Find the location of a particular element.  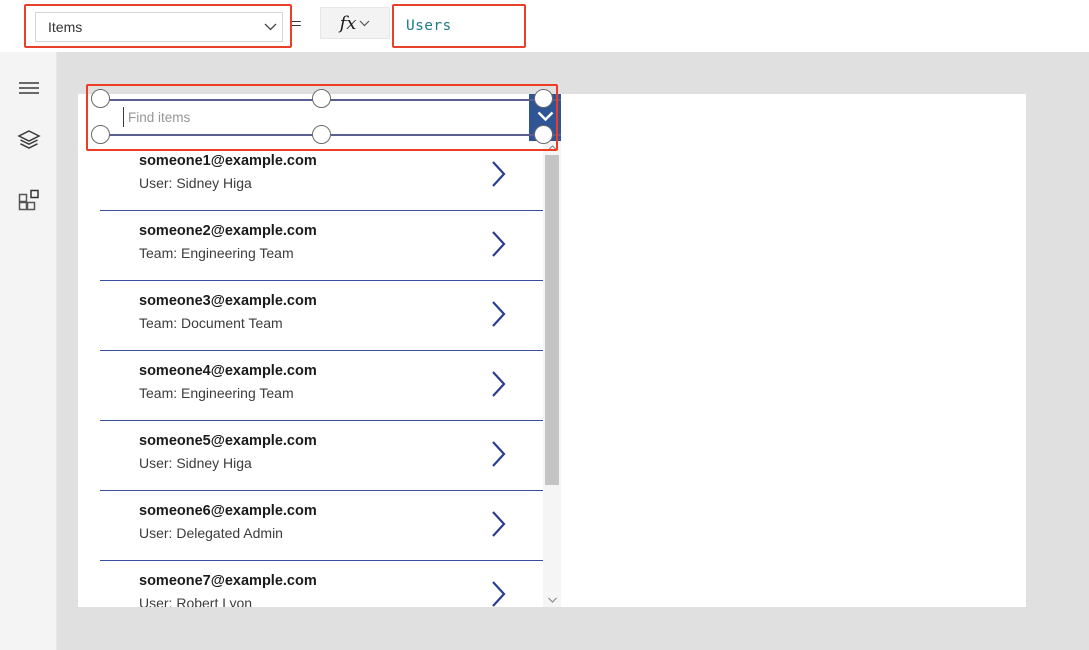

gallery-item-title: someone4@example.com is located at coordinates (228, 371).